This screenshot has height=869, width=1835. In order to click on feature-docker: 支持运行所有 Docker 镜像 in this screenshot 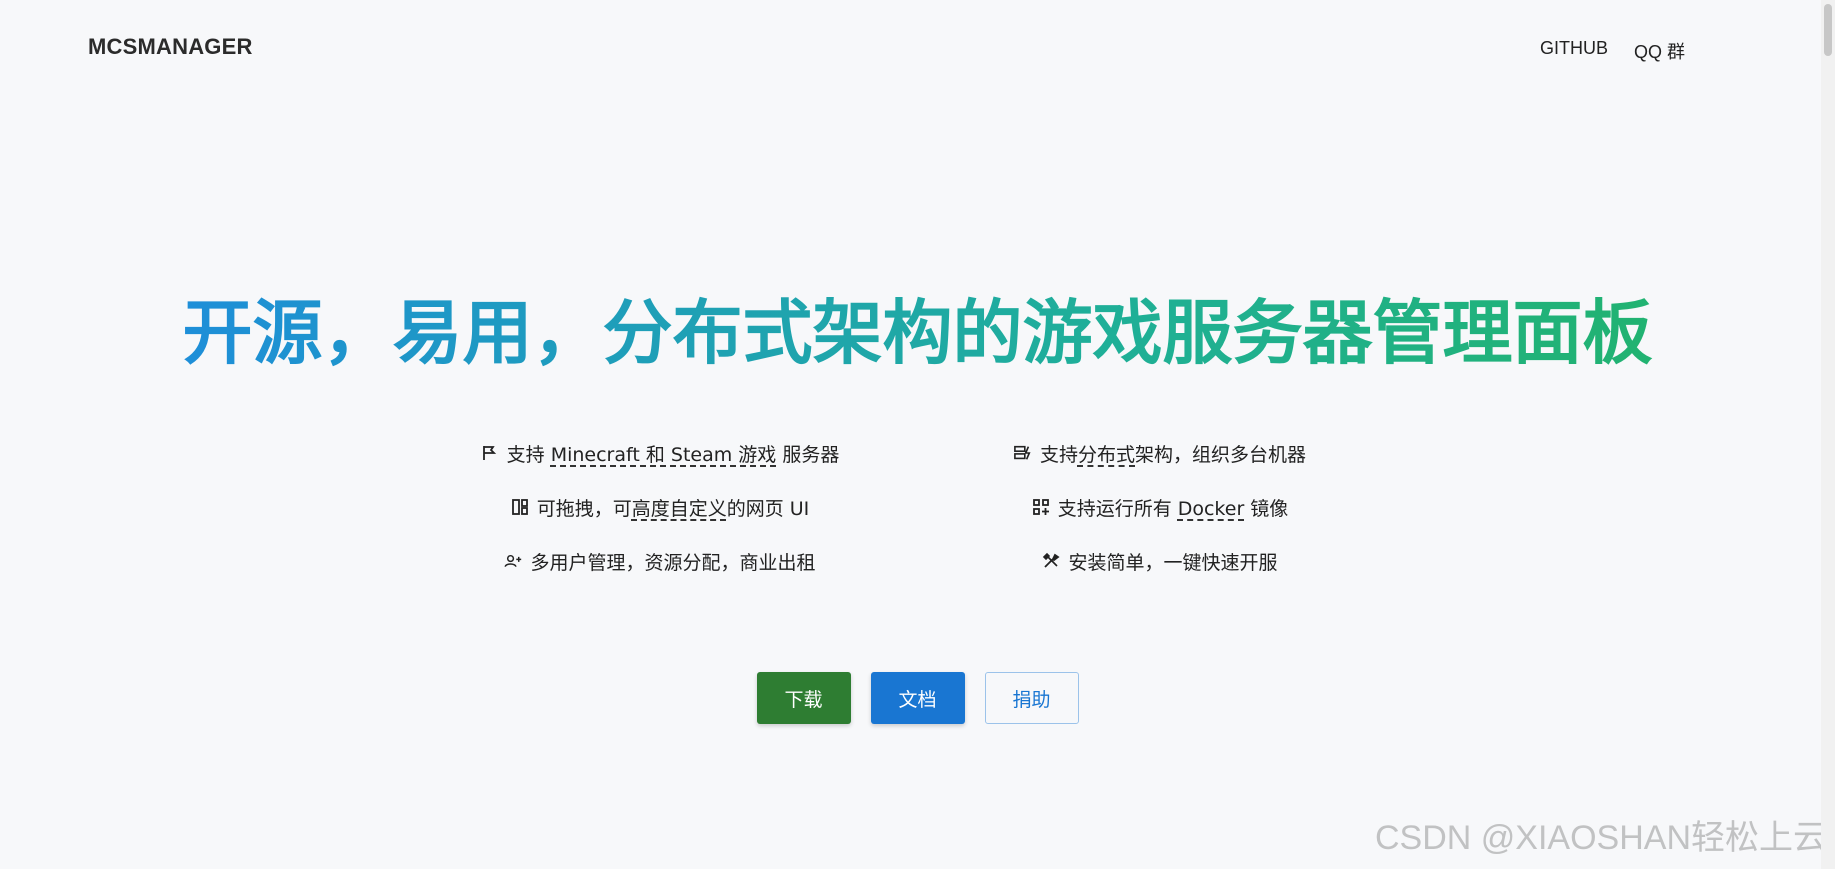, I will do `click(1160, 507)`.